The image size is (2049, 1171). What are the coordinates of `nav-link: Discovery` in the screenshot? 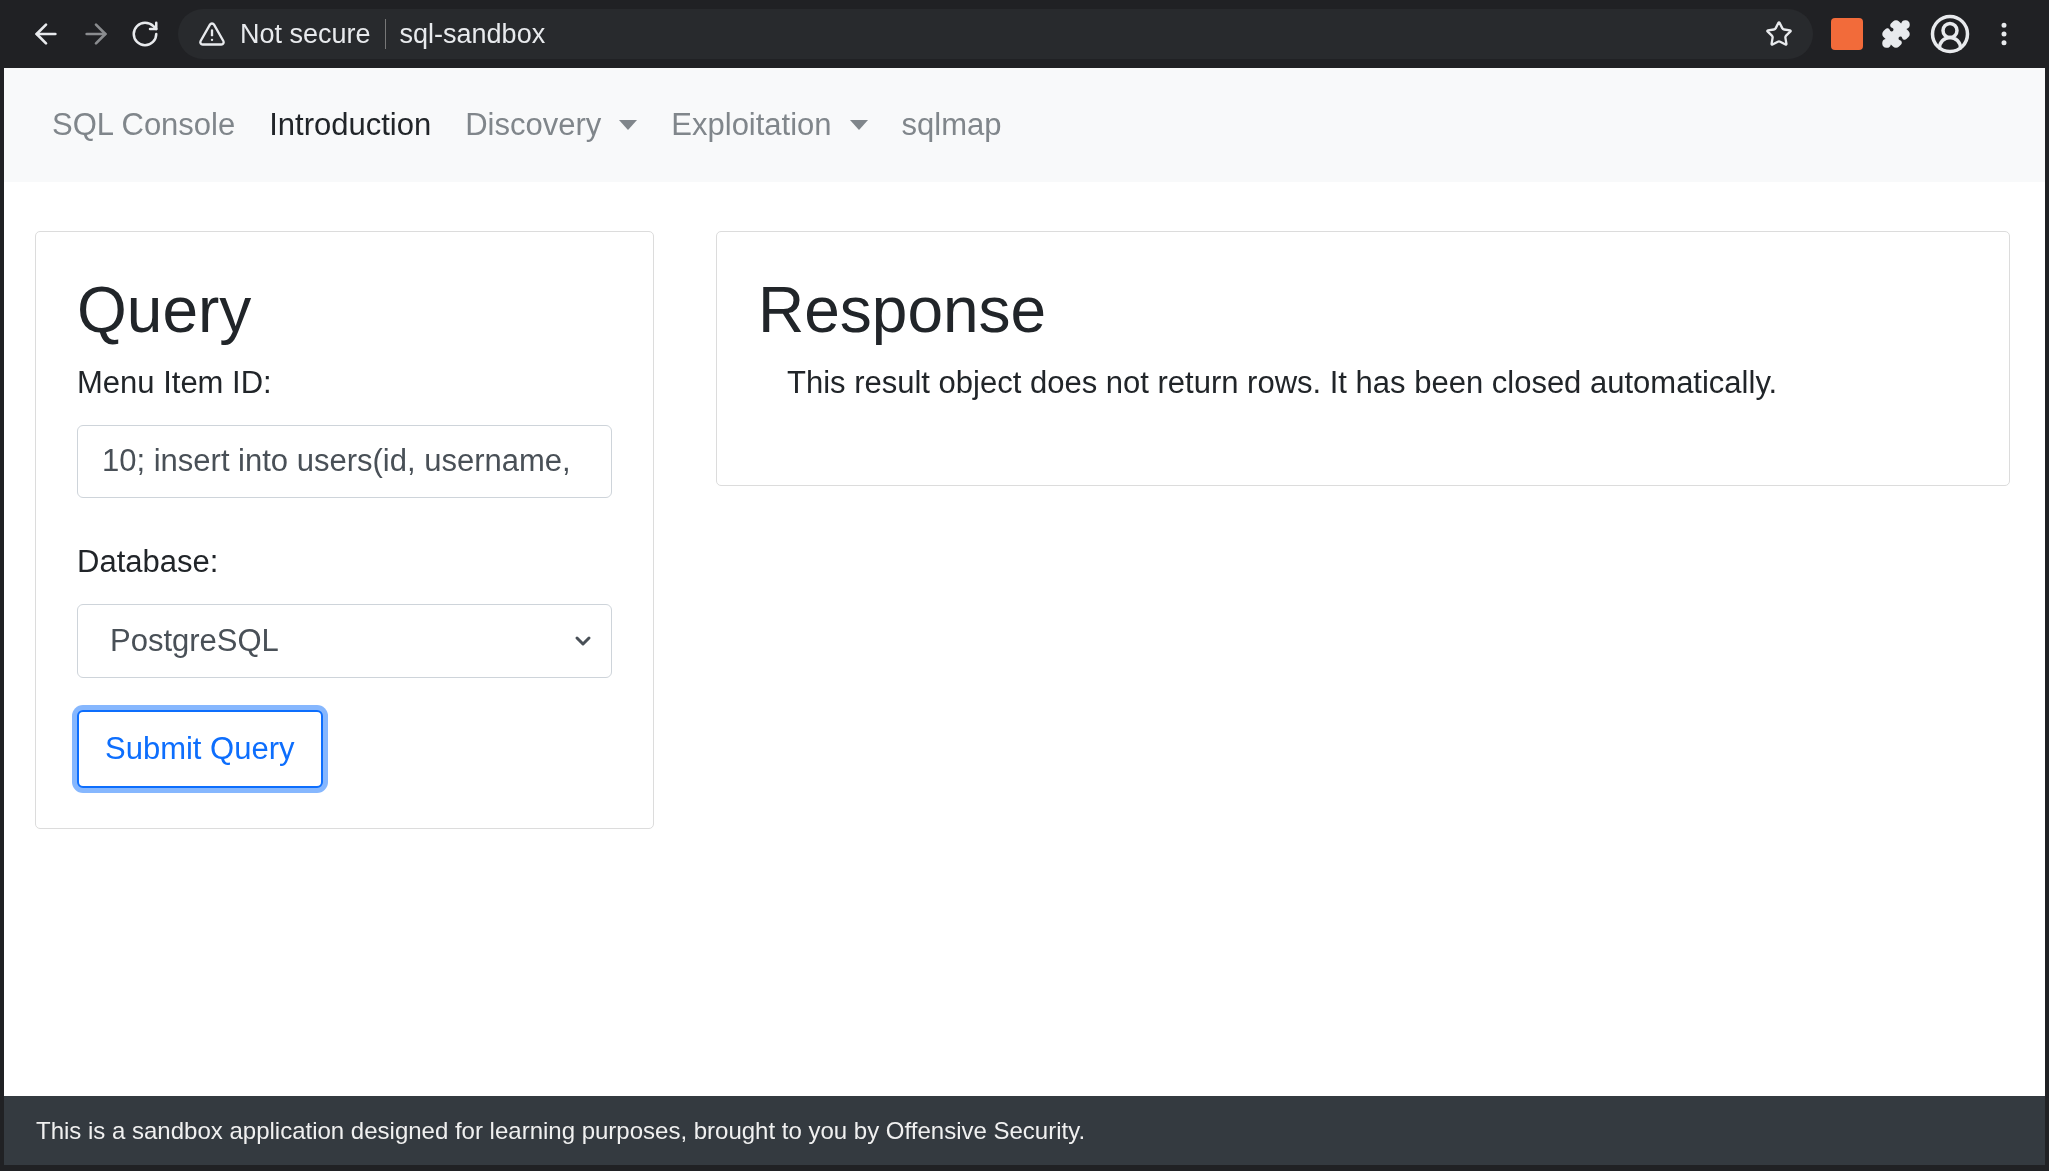 It's located at (551, 125).